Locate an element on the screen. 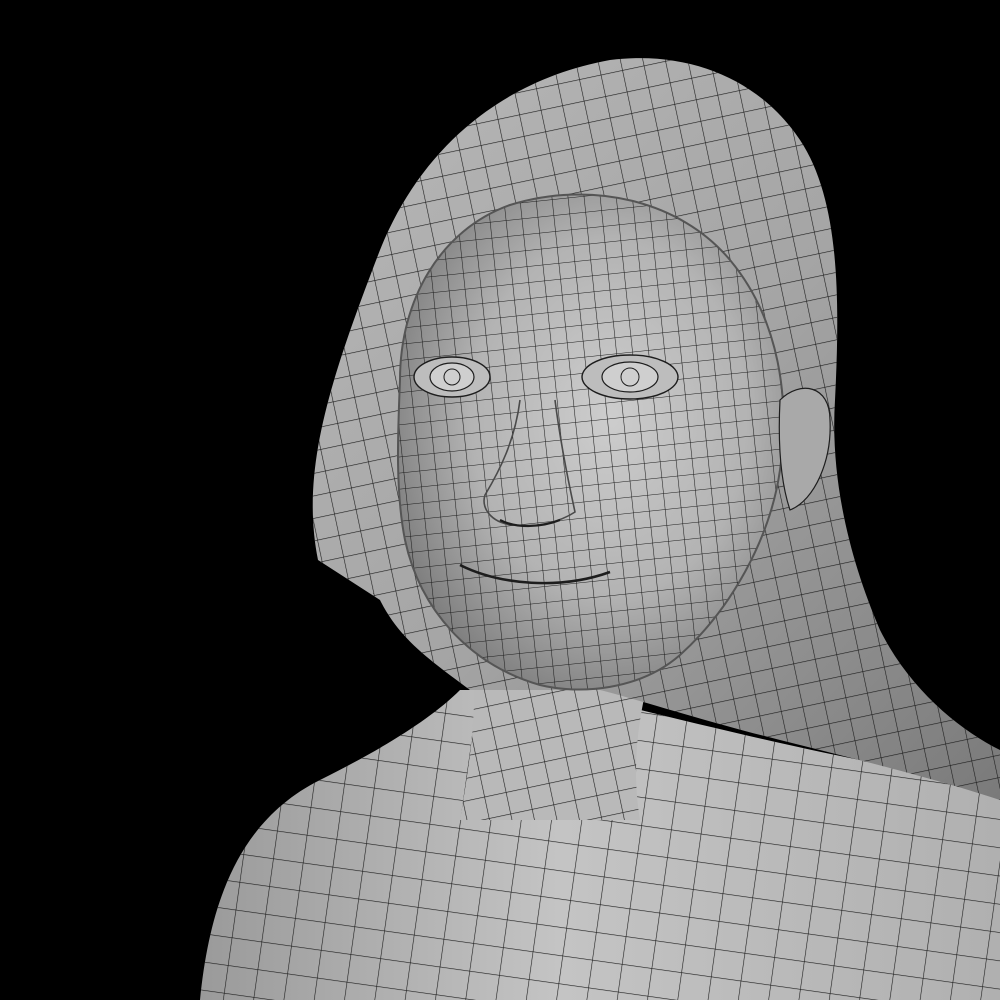 This screenshot has width=1000, height=1000. right-eye is located at coordinates (630, 377).